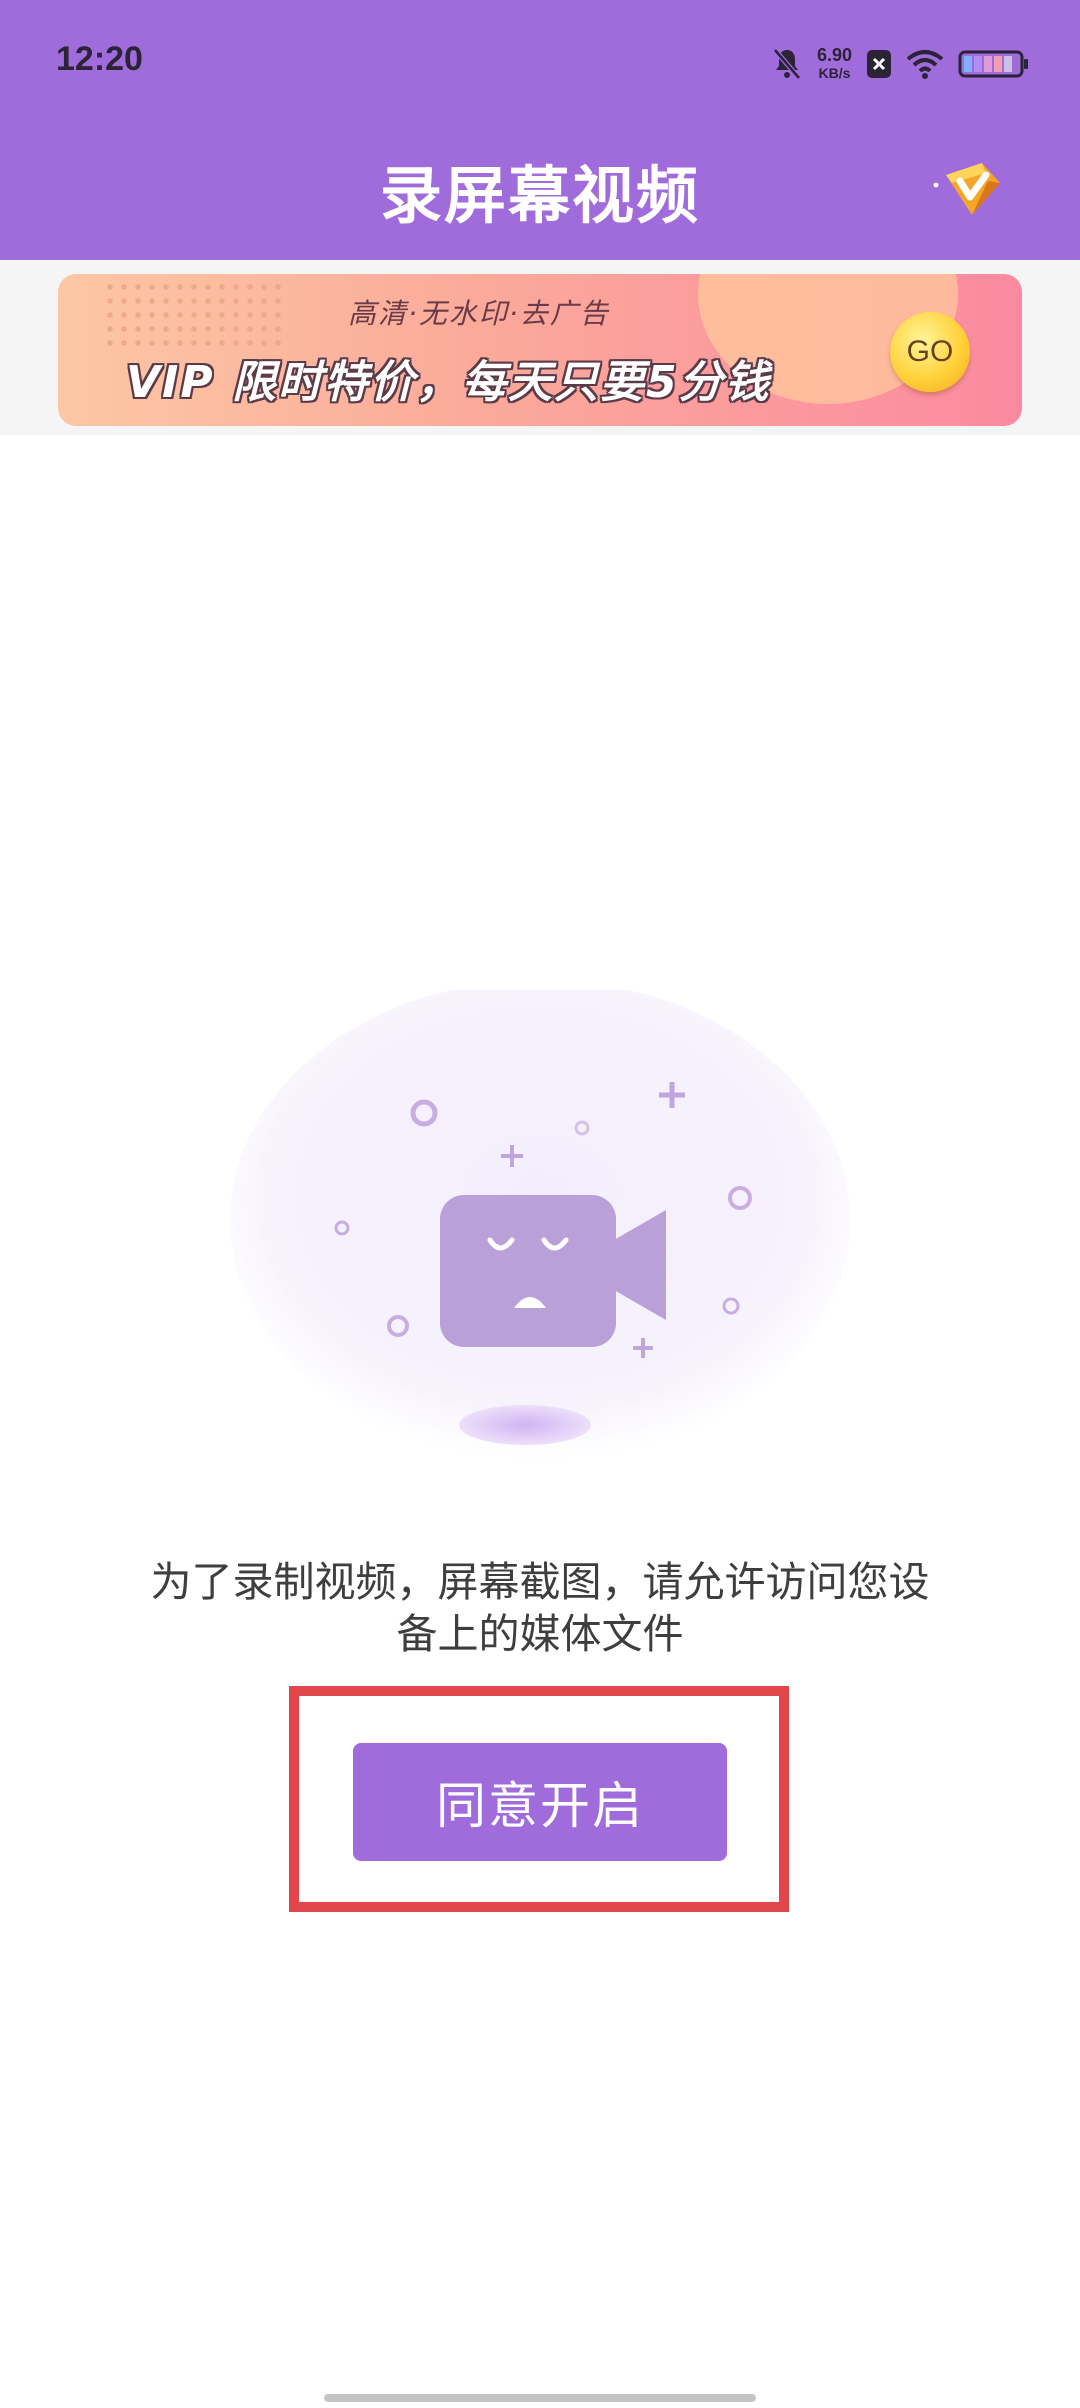 The width and height of the screenshot is (1080, 2408). Describe the element at coordinates (540, 1225) in the screenshot. I see `sad-video-camera-icon` at that location.